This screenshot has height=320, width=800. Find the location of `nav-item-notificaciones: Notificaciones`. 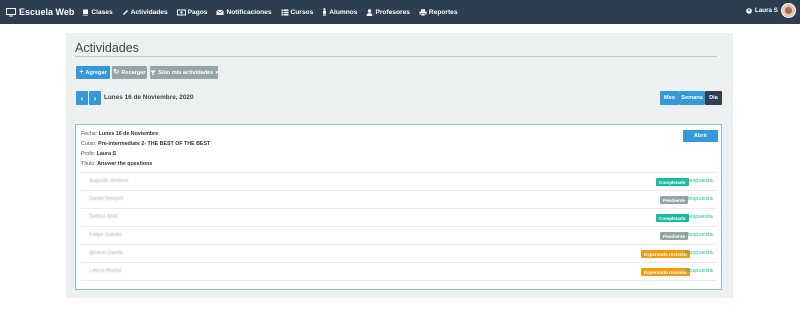

nav-item-notificaciones: Notificaciones is located at coordinates (244, 12).